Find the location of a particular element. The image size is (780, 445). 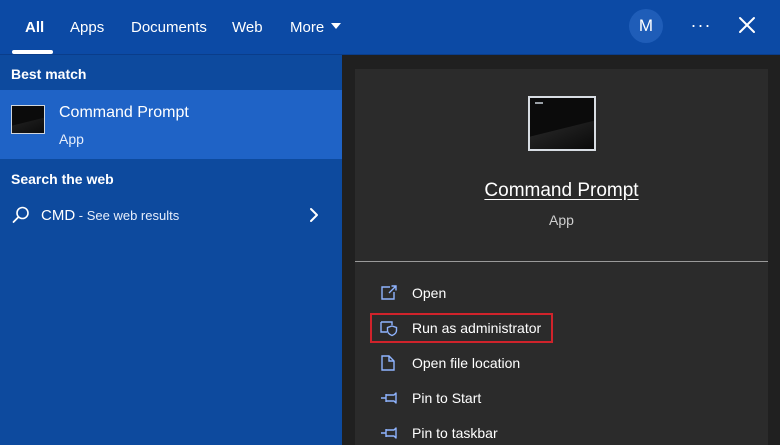

active-tab-indicator is located at coordinates (32, 52).